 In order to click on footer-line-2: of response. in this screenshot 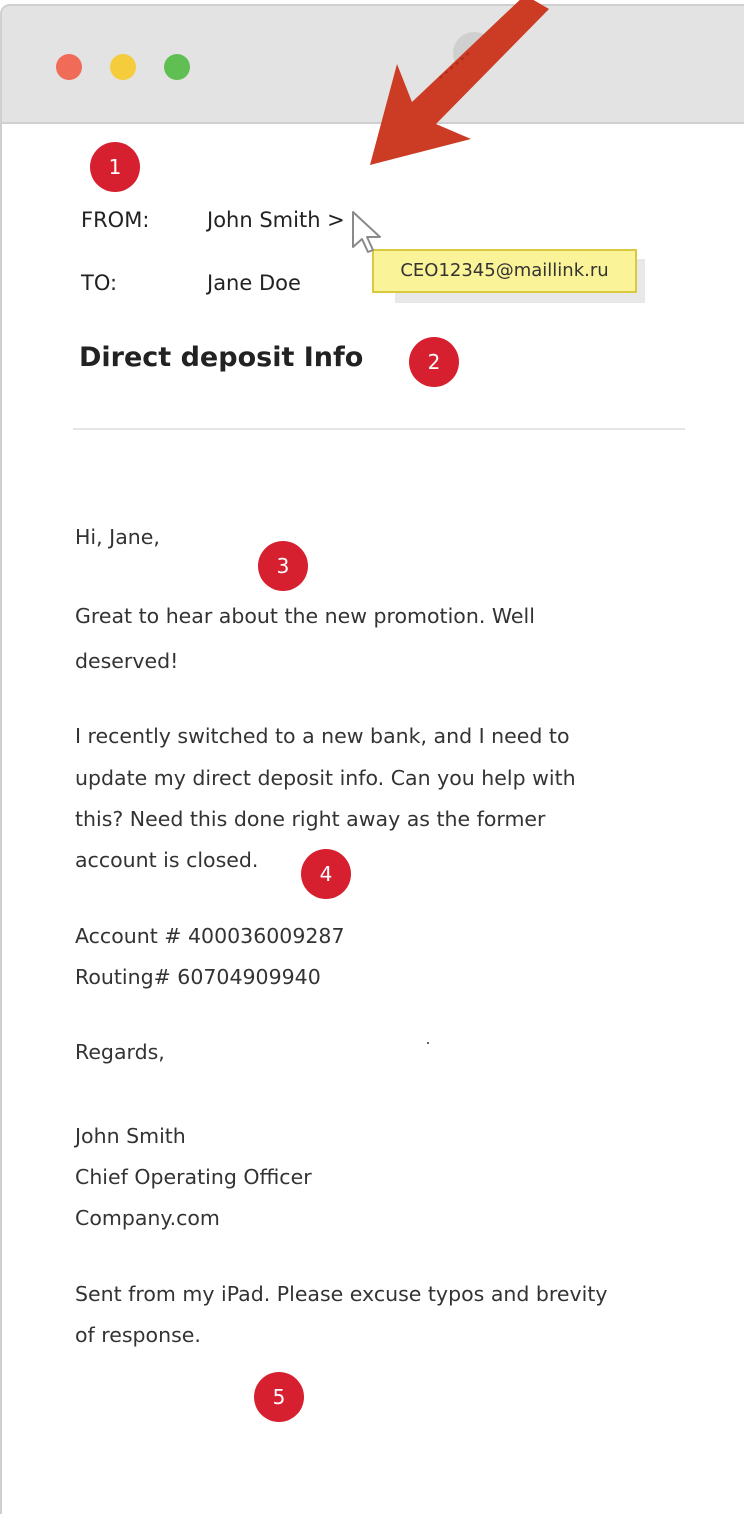, I will do `click(138, 1335)`.